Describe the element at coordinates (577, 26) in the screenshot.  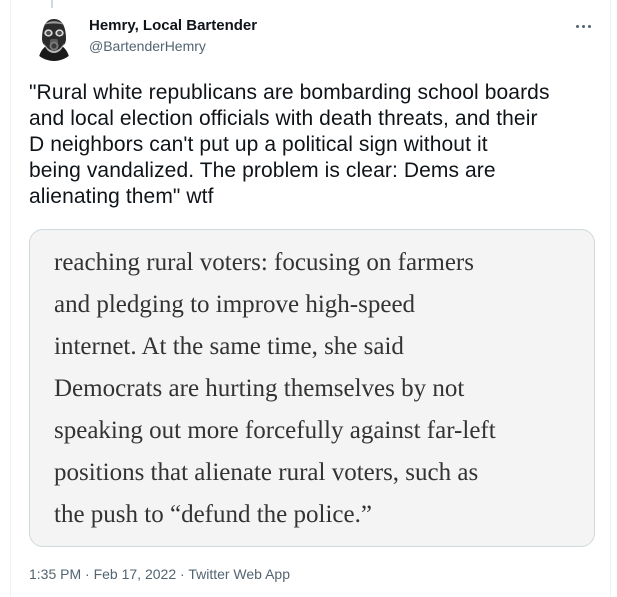
I see `more-horizontal-icon` at that location.